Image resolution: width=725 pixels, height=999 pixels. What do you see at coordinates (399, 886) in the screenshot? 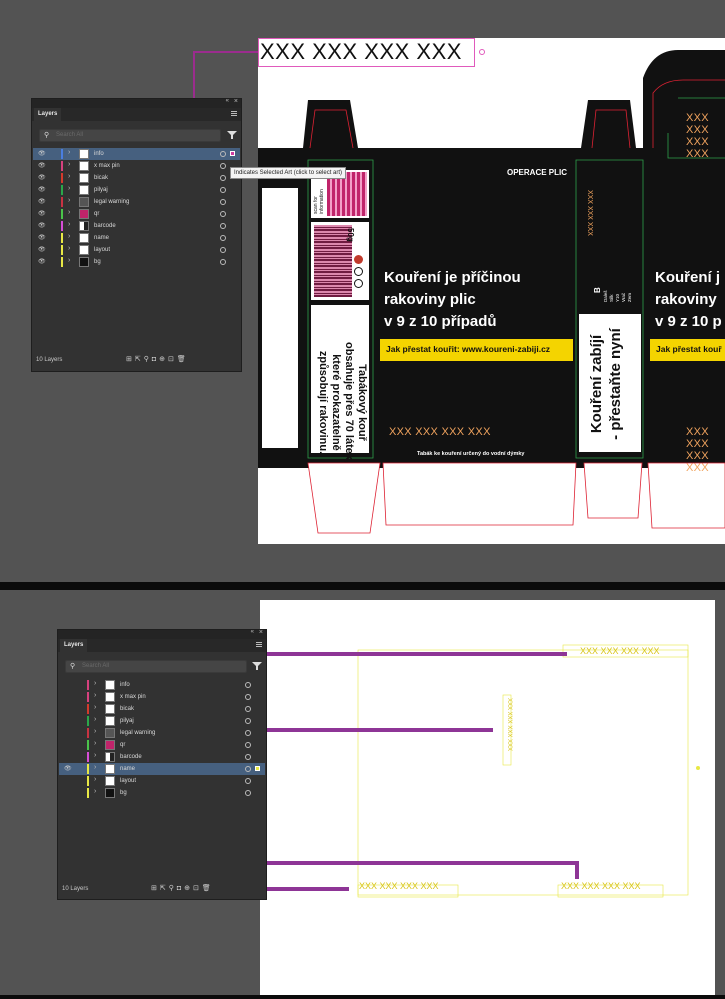
I see `name-text-bottom-left: XXX XXX XXX XXX` at bounding box center [399, 886].